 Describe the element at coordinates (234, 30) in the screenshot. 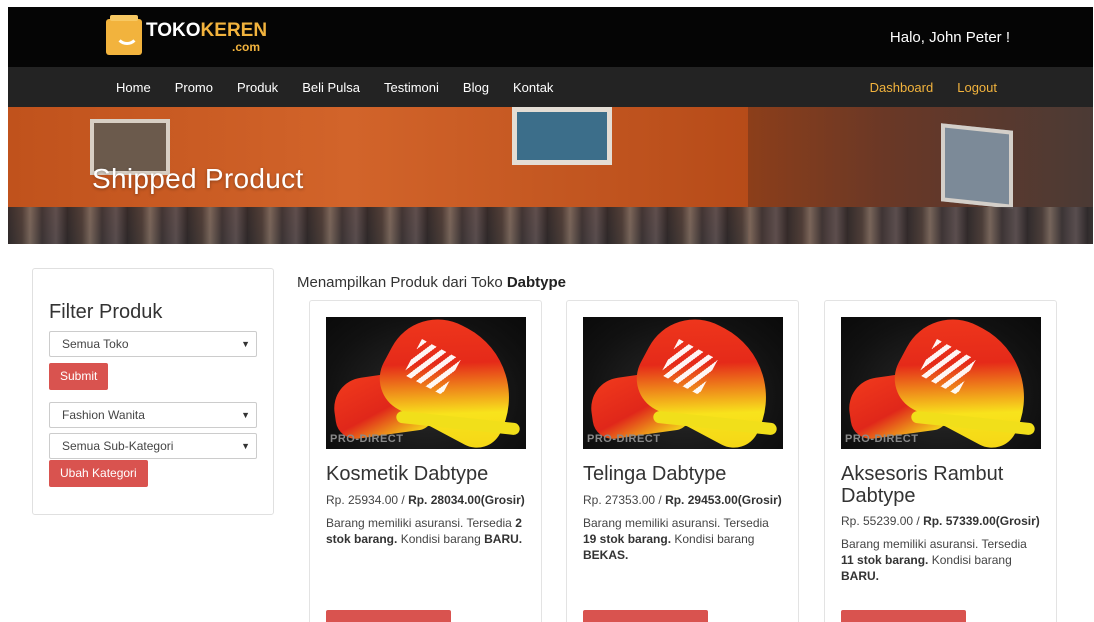

I see `logo-word-keren: KEREN` at that location.